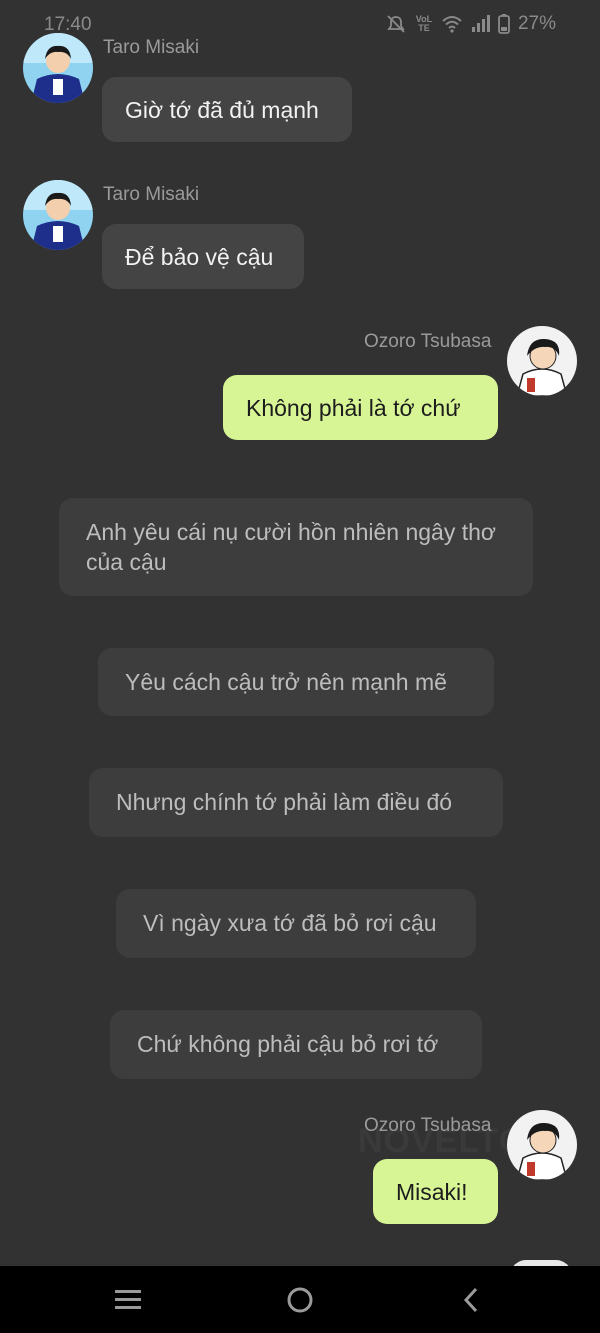 The image size is (600, 1333). What do you see at coordinates (288, 1044) in the screenshot?
I see `narration-text: Chứ không phải cậu bỏ rơi tớ` at bounding box center [288, 1044].